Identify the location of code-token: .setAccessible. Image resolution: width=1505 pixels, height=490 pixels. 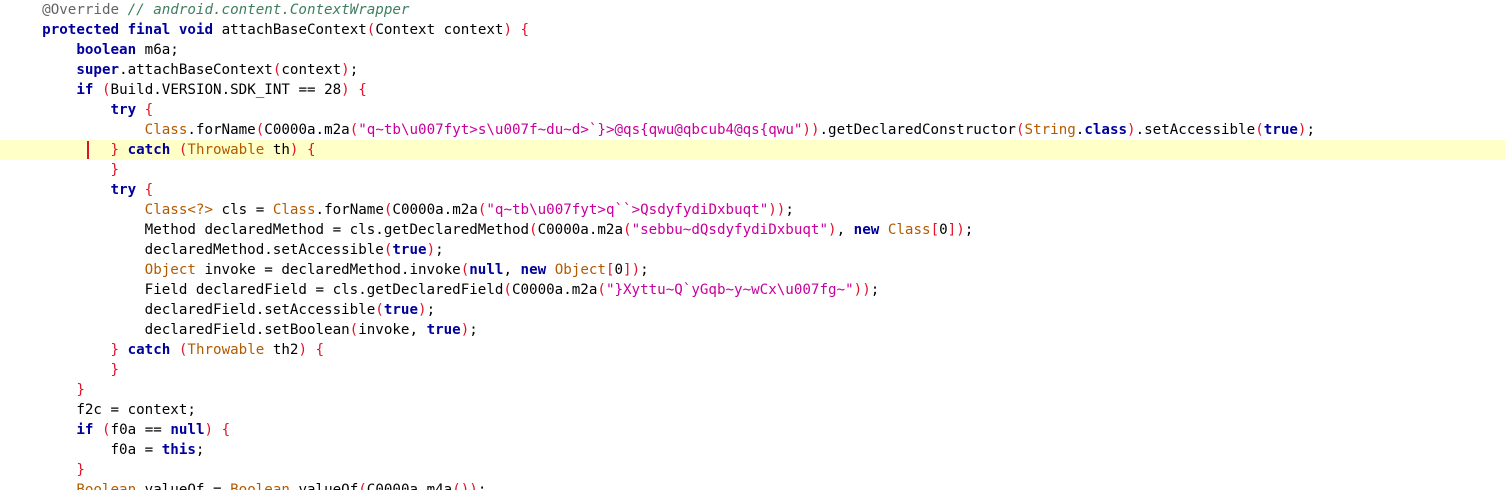
(1195, 130).